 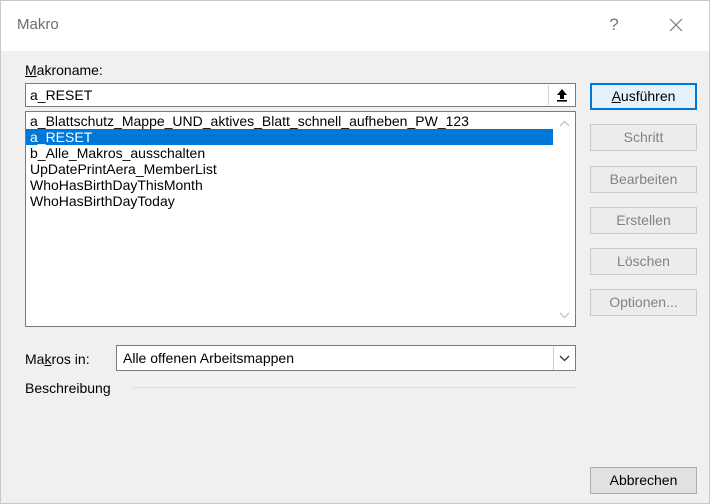 I want to click on close-icon, so click(x=676, y=25).